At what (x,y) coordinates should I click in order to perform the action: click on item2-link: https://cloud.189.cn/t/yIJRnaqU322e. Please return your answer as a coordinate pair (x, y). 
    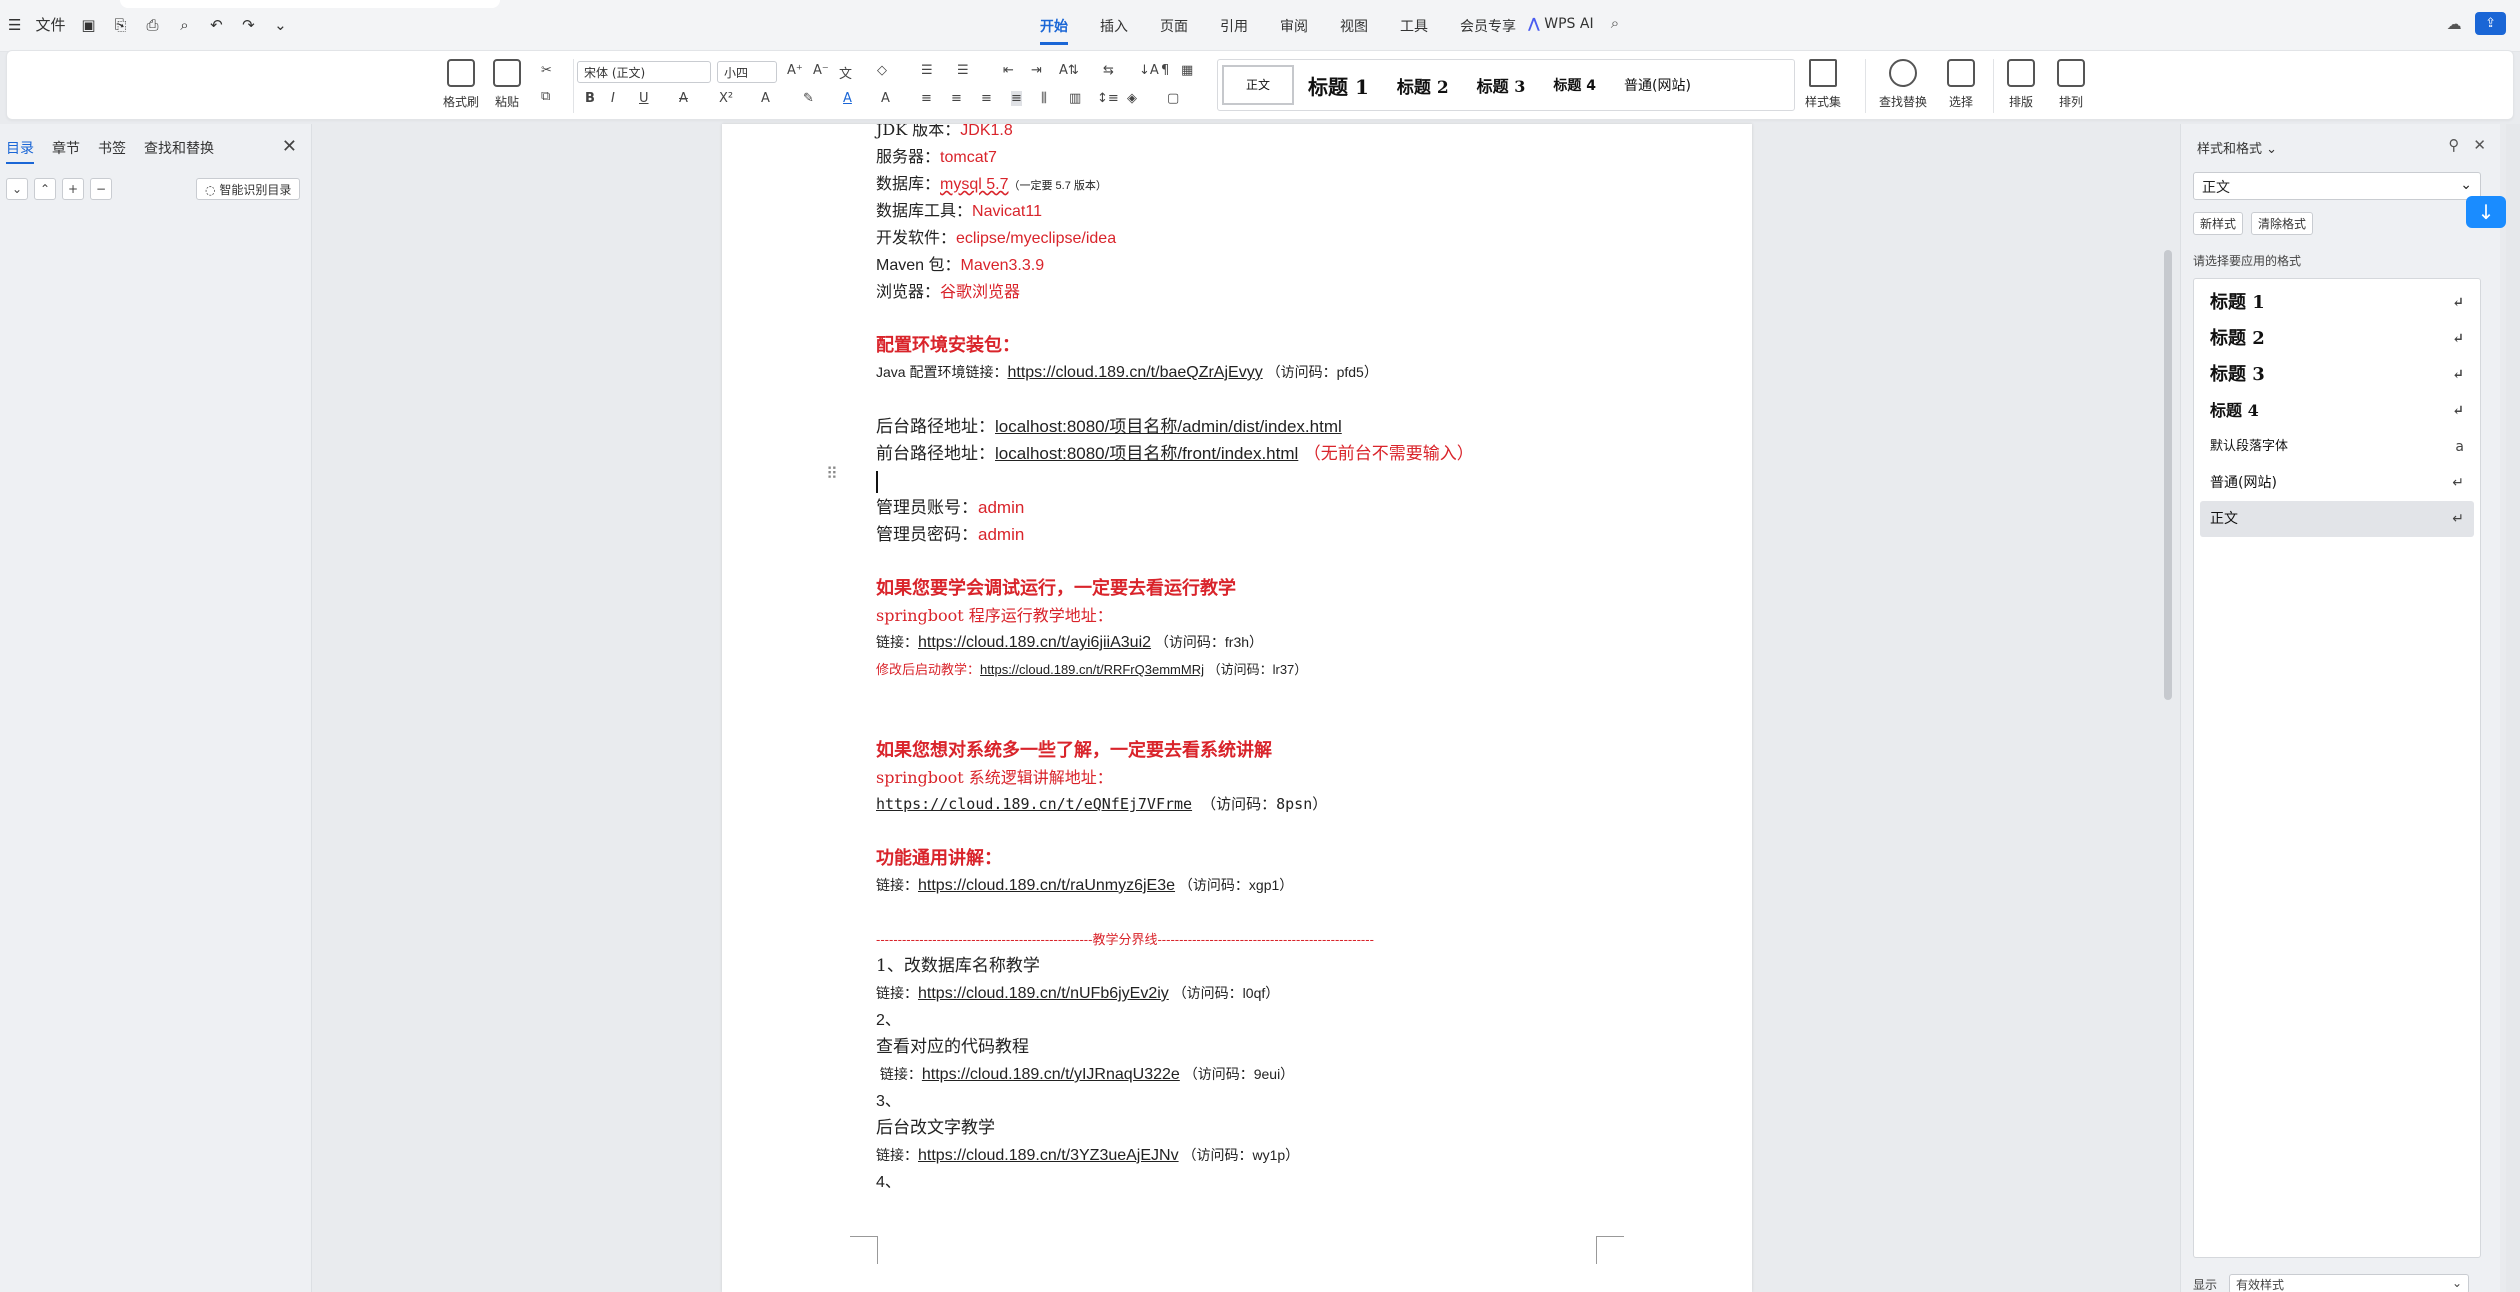
    Looking at the image, I should click on (1051, 1074).